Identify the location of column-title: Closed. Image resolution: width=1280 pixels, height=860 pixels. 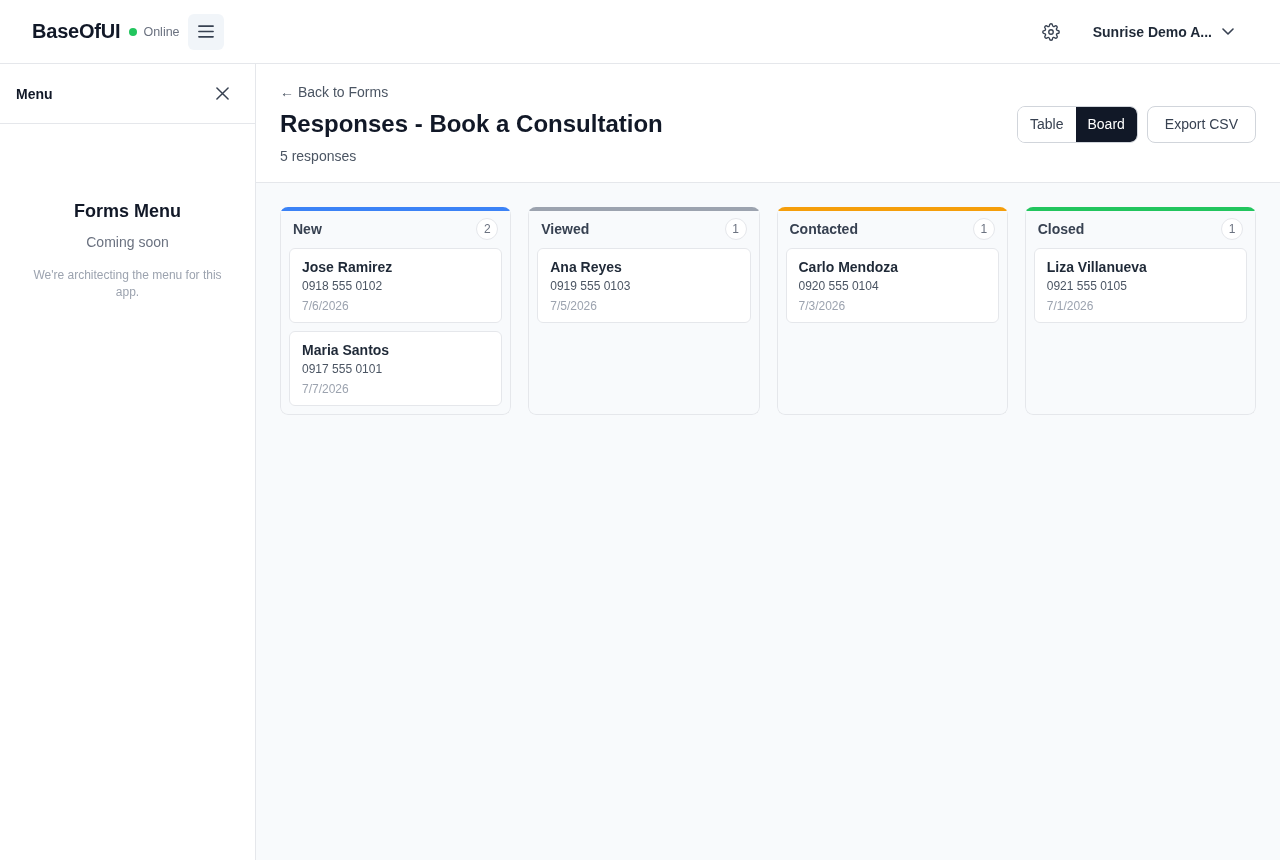
(1061, 229).